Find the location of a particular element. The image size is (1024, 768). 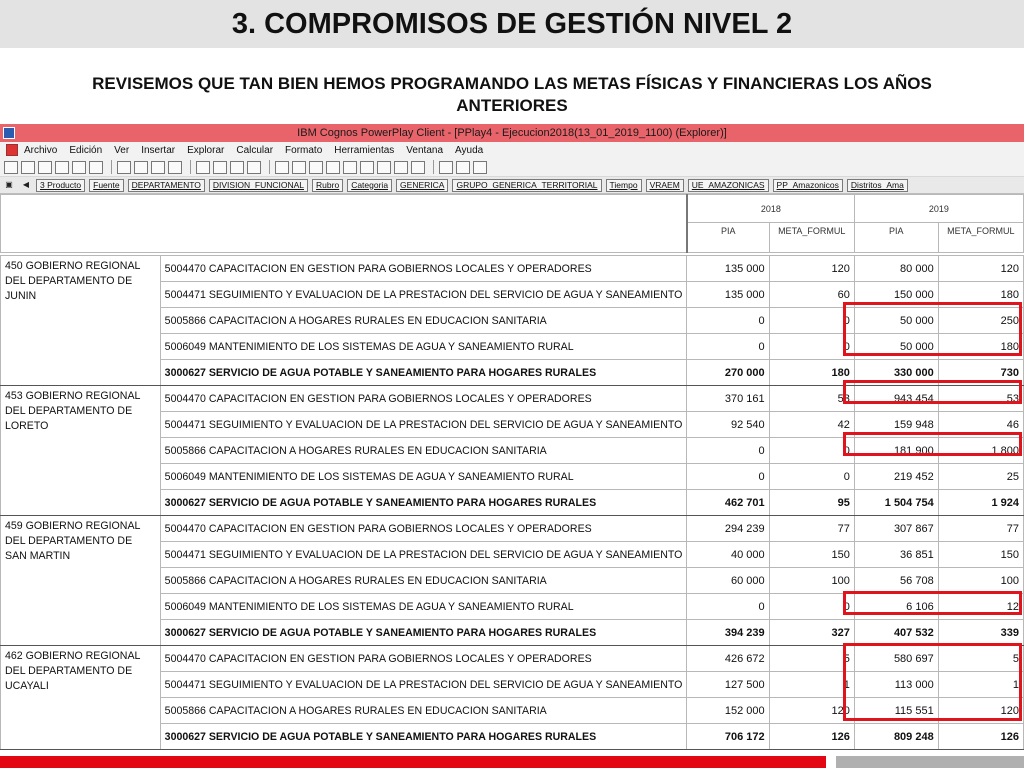

pie-chart-icon is located at coordinates (316, 167).